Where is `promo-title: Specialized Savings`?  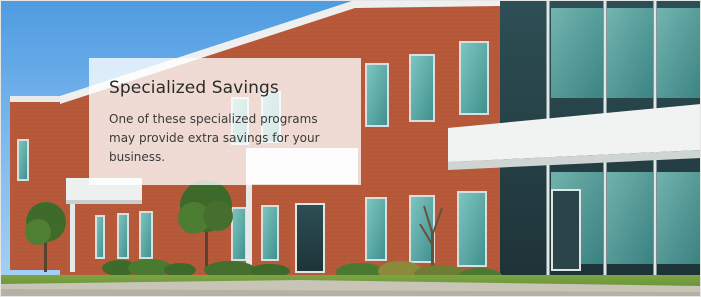
promo-title: Specialized Savings is located at coordinates (194, 88).